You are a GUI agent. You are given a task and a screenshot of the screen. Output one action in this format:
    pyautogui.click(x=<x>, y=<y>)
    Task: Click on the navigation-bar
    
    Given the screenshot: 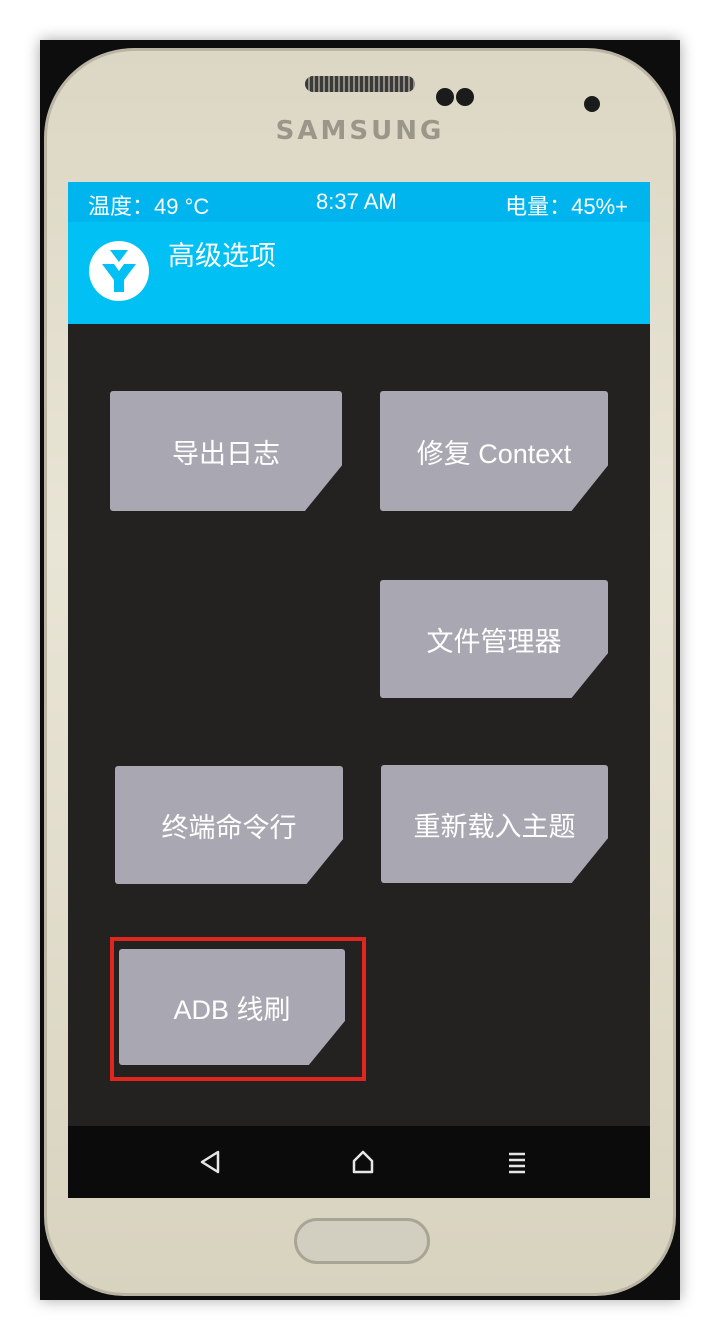 What is the action you would take?
    pyautogui.click(x=359, y=1162)
    